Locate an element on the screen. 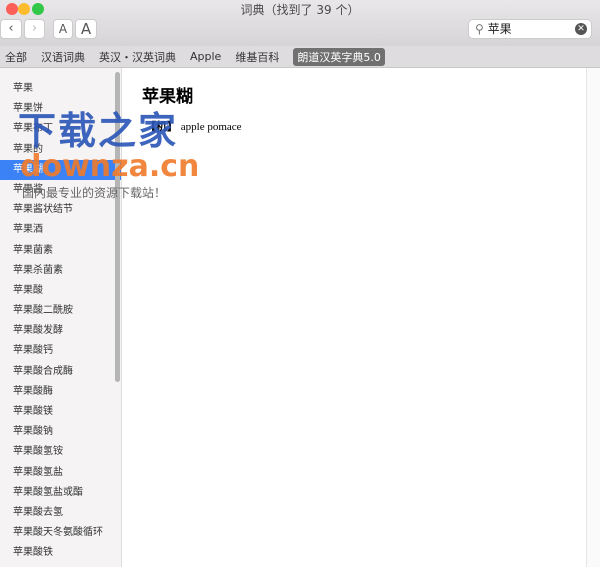  sidebar-item: 苹果酸去氢 is located at coordinates (60, 513).